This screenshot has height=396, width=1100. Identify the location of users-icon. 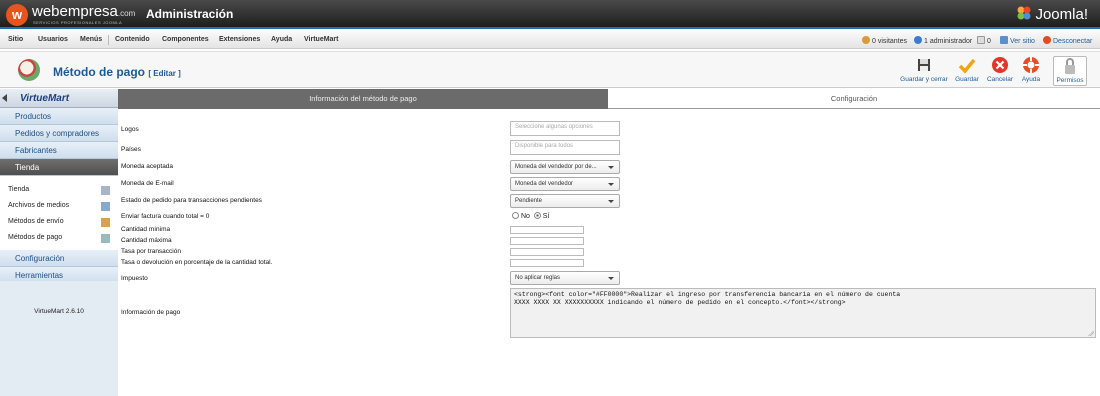
(866, 40).